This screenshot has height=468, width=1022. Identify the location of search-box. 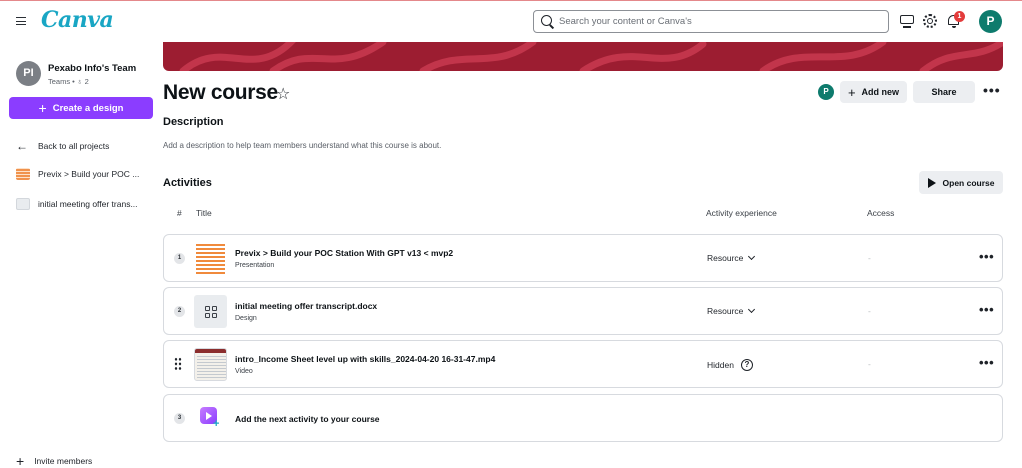
(711, 21).